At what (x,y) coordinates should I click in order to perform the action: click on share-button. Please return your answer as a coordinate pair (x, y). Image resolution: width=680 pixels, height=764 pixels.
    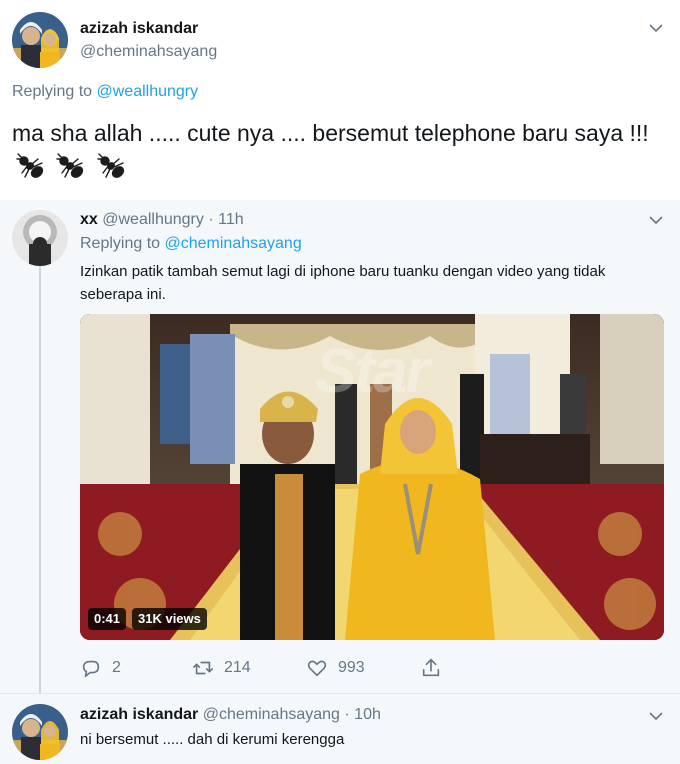
    Looking at the image, I should click on (436, 668).